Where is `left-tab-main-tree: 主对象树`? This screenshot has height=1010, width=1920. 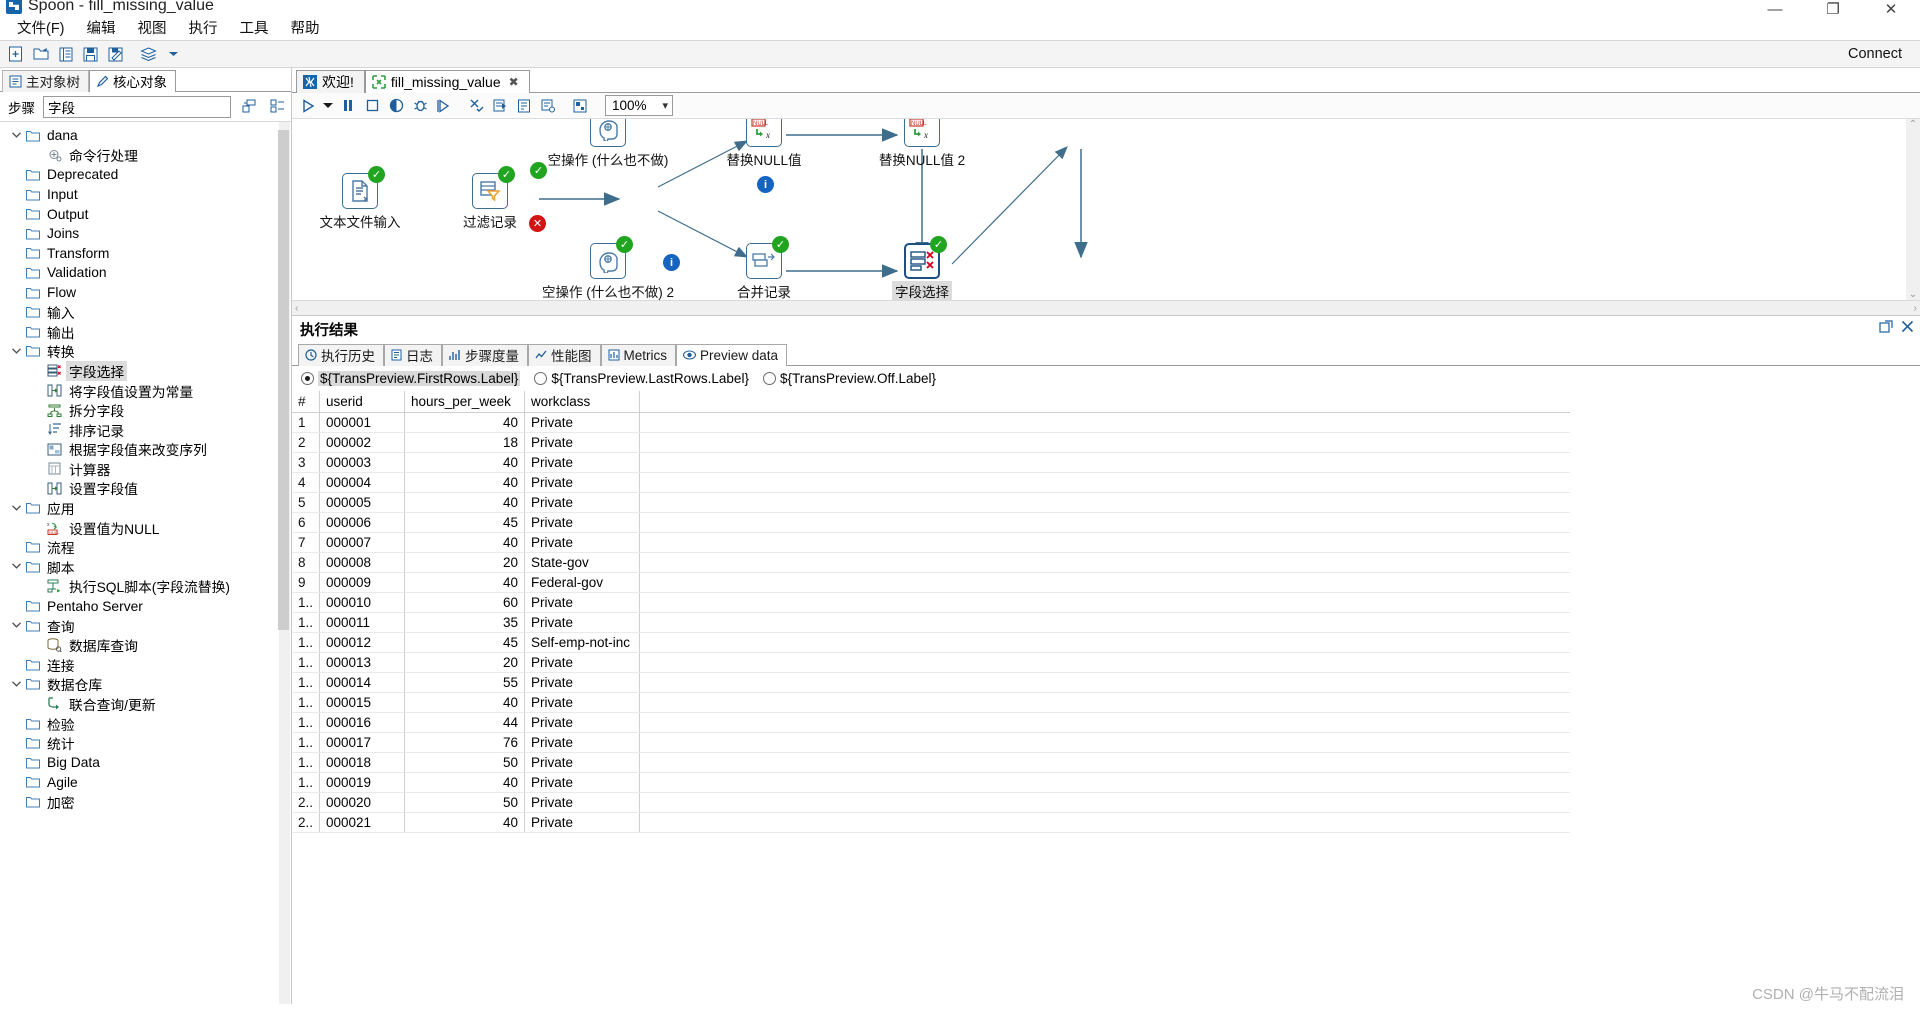
left-tab-main-tree: 主对象树 is located at coordinates (45, 81).